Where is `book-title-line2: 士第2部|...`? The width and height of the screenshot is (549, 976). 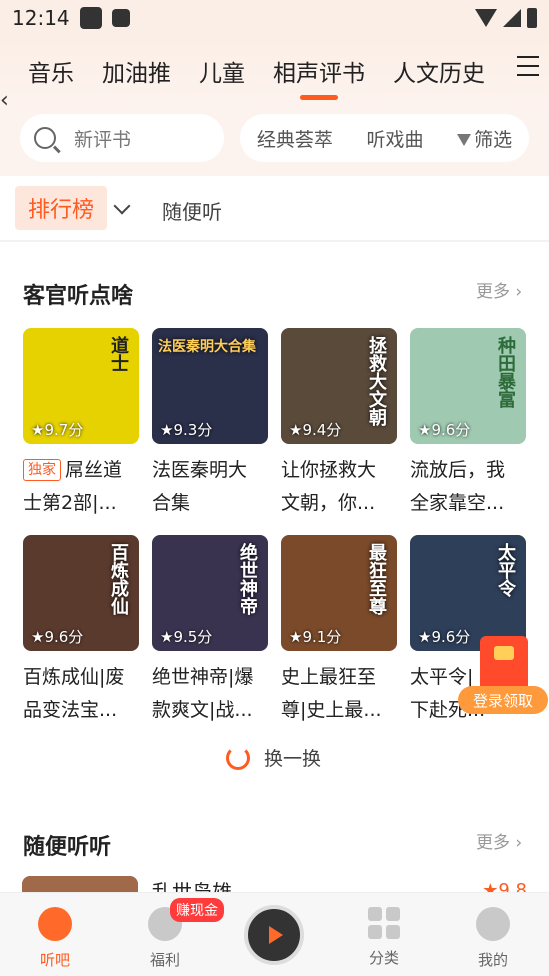
book-title-line2: 士第2部|... is located at coordinates (70, 503).